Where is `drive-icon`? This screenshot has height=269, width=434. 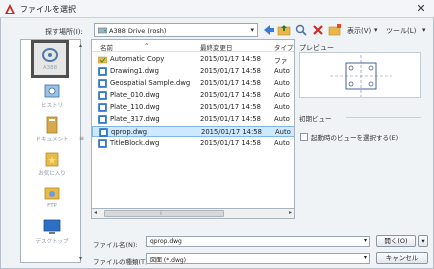 drive-icon is located at coordinates (102, 30).